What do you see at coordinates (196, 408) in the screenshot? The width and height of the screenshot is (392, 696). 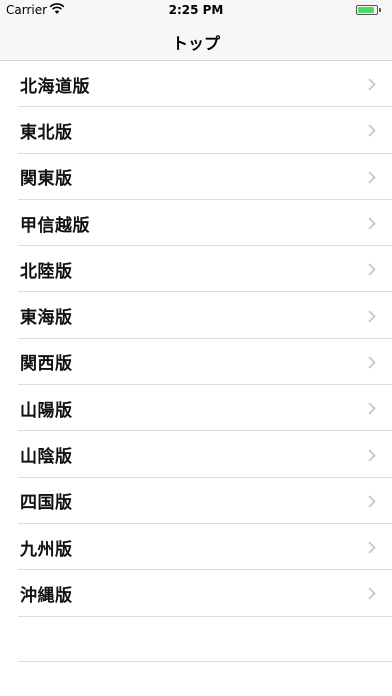 I see `list-item-sanyo: 山陽版` at bounding box center [196, 408].